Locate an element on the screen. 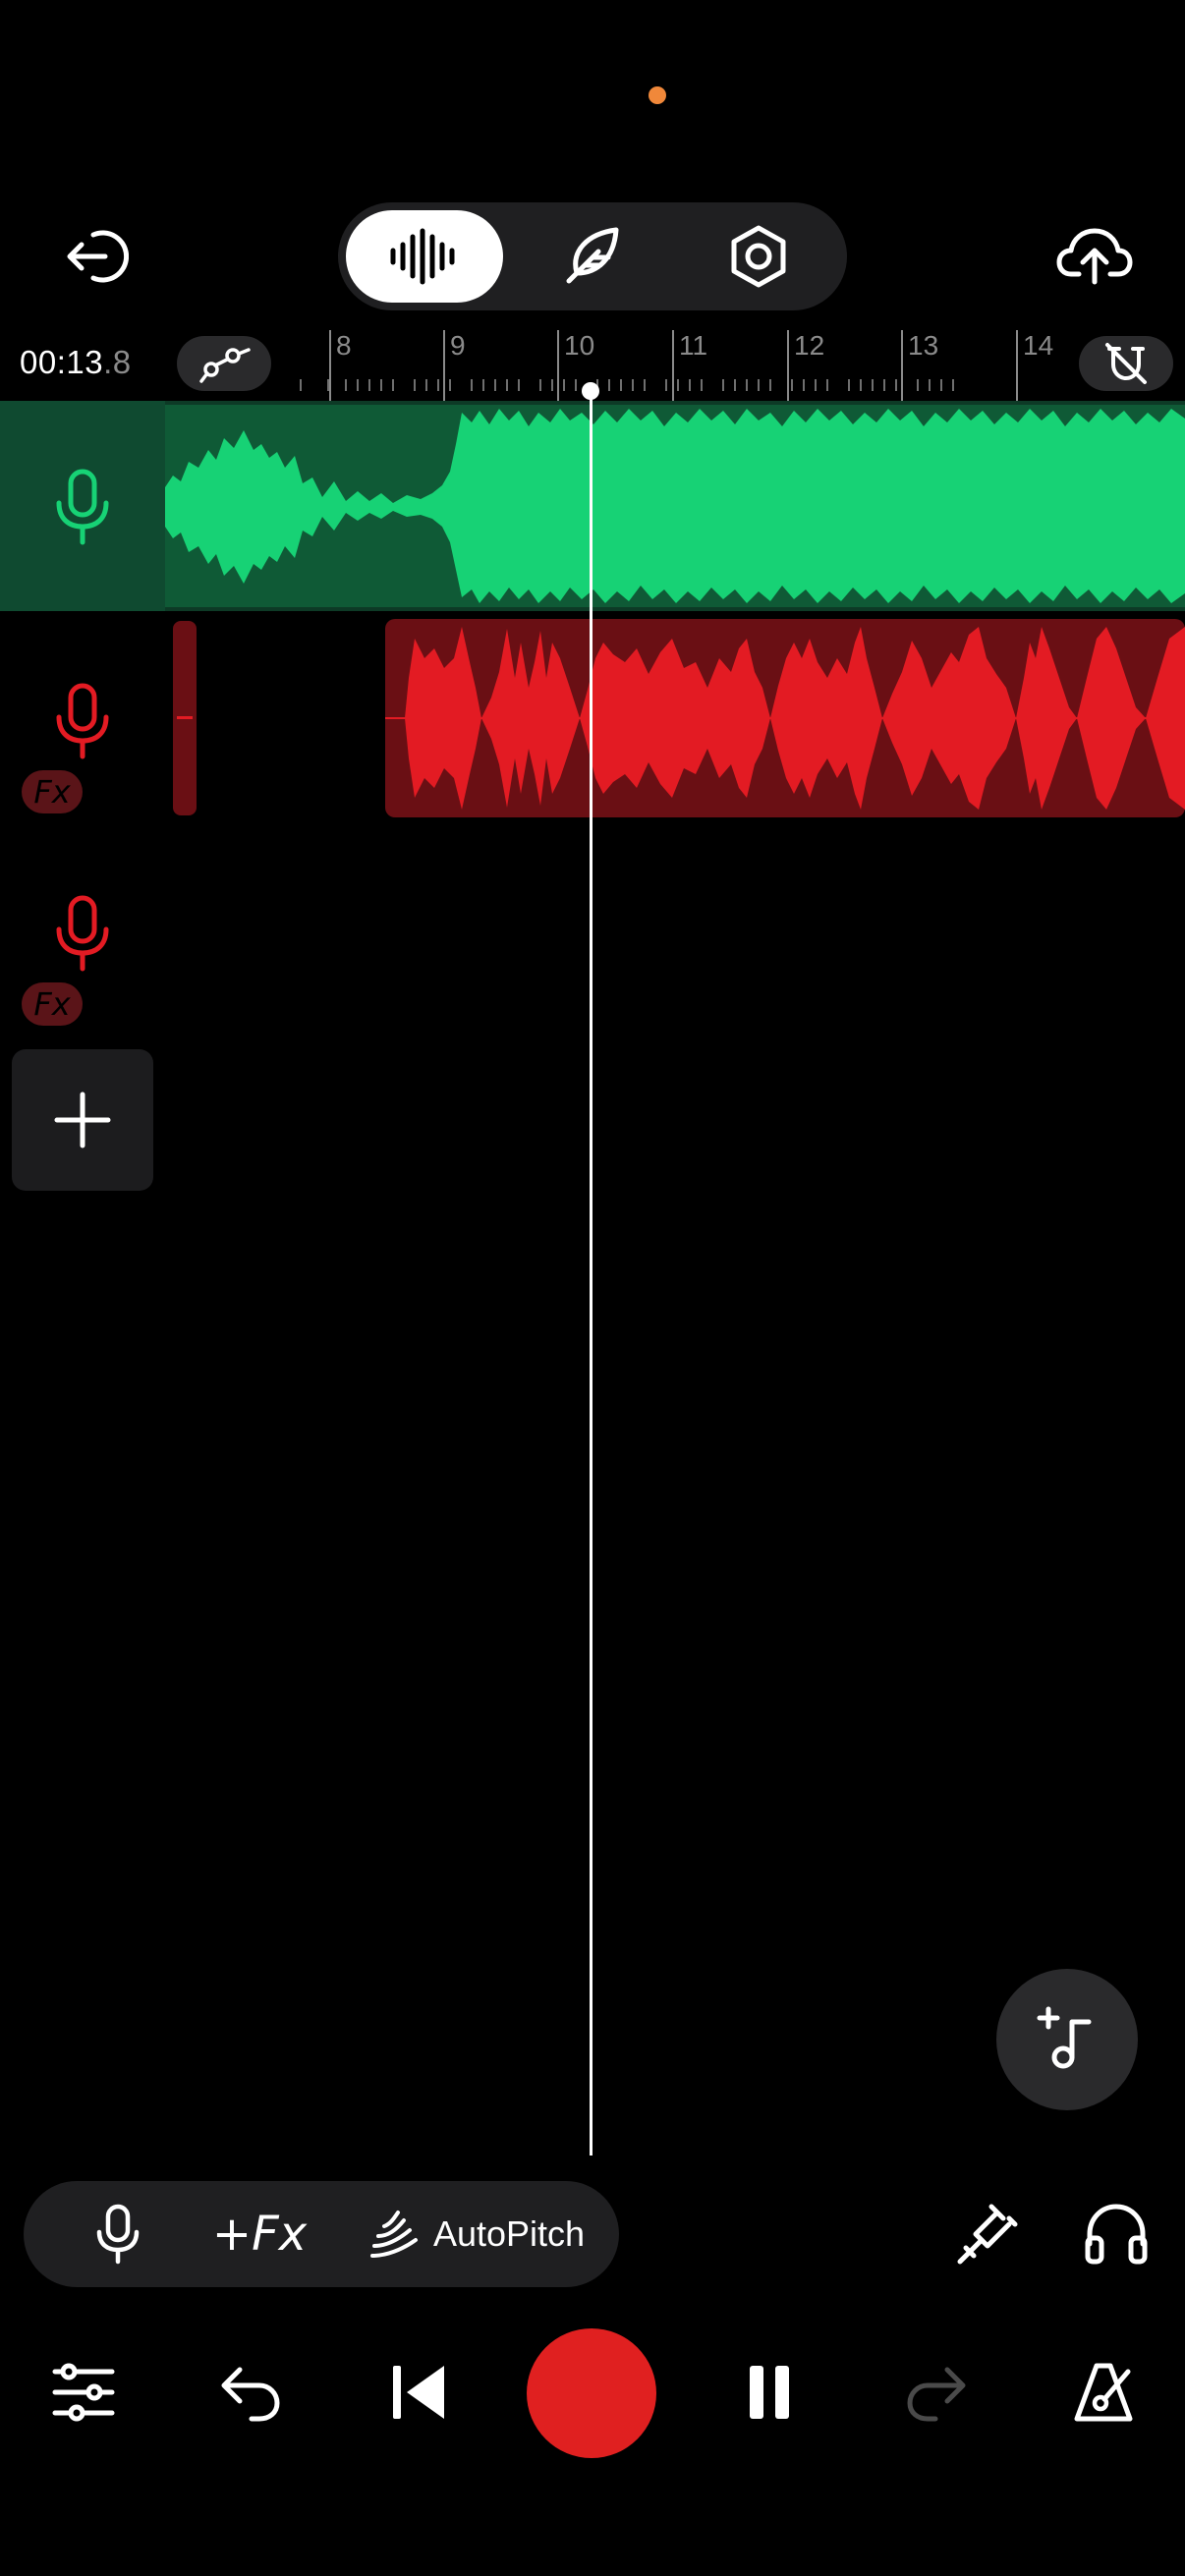 This screenshot has height=2576, width=1185. cloud-upload-button is located at coordinates (1095, 256).